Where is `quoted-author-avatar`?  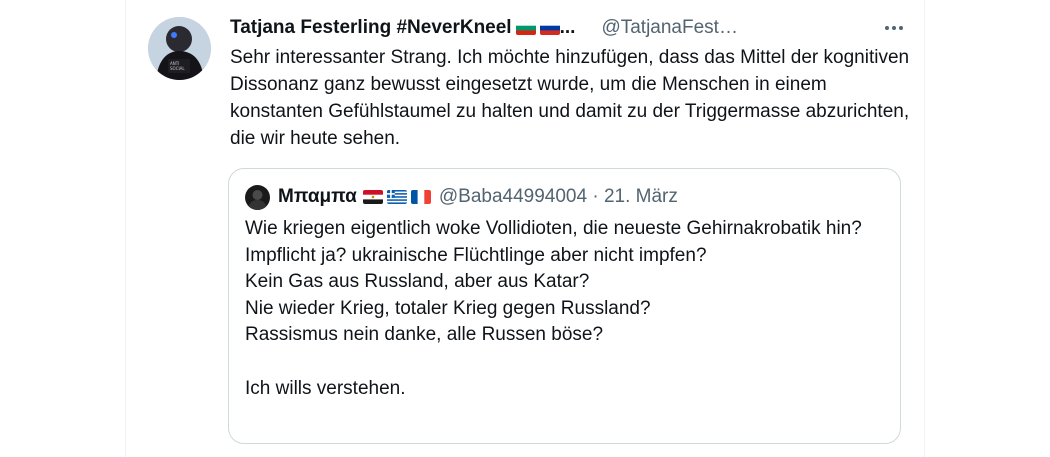 quoted-author-avatar is located at coordinates (257, 197).